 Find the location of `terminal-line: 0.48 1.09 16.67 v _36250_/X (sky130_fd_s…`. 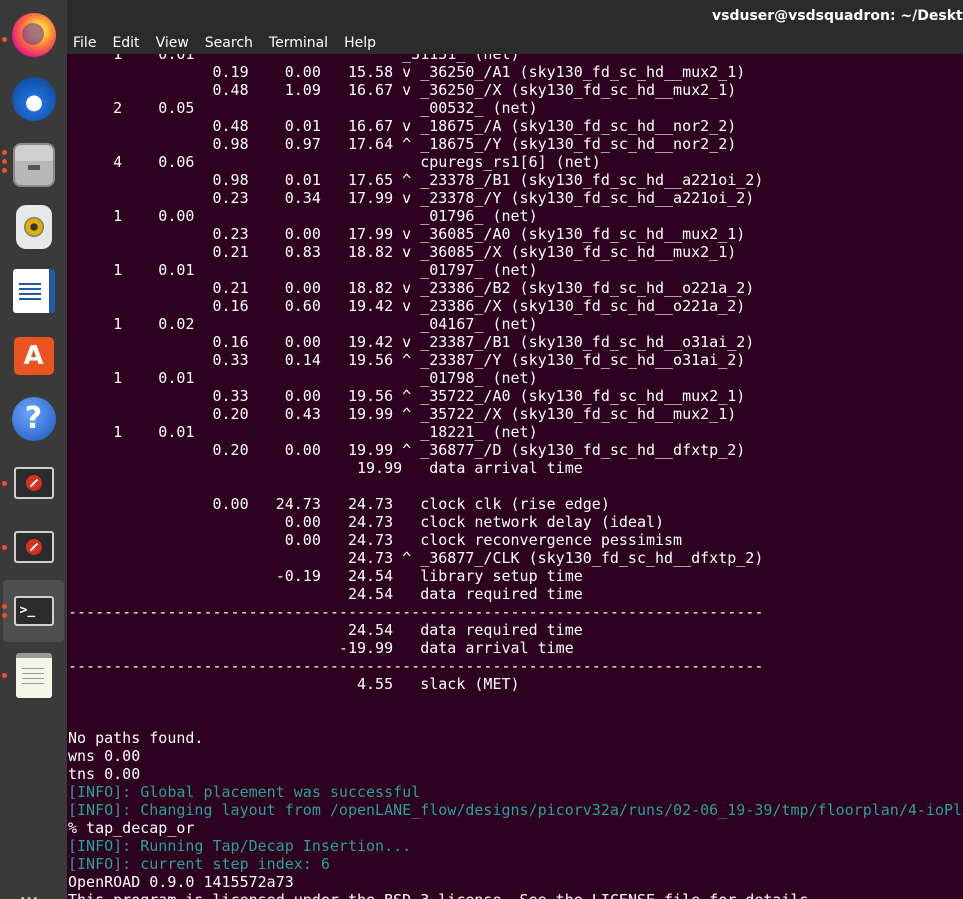

terminal-line: 0.48 1.09 16.67 v _36250_/X (sky130_fd_s… is located at coordinates (402, 90).